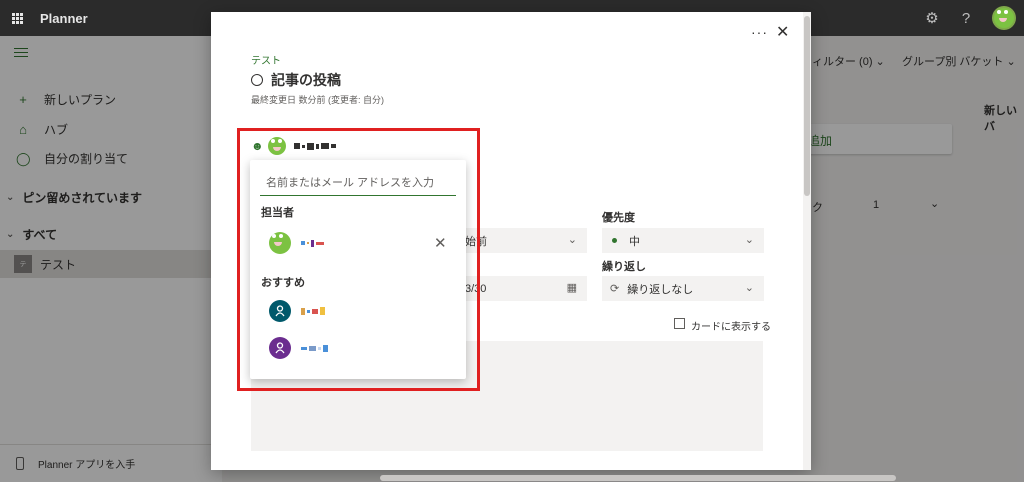 This screenshot has height=482, width=1024. Describe the element at coordinates (618, 218) in the screenshot. I see `priority-label: 優先度` at that location.